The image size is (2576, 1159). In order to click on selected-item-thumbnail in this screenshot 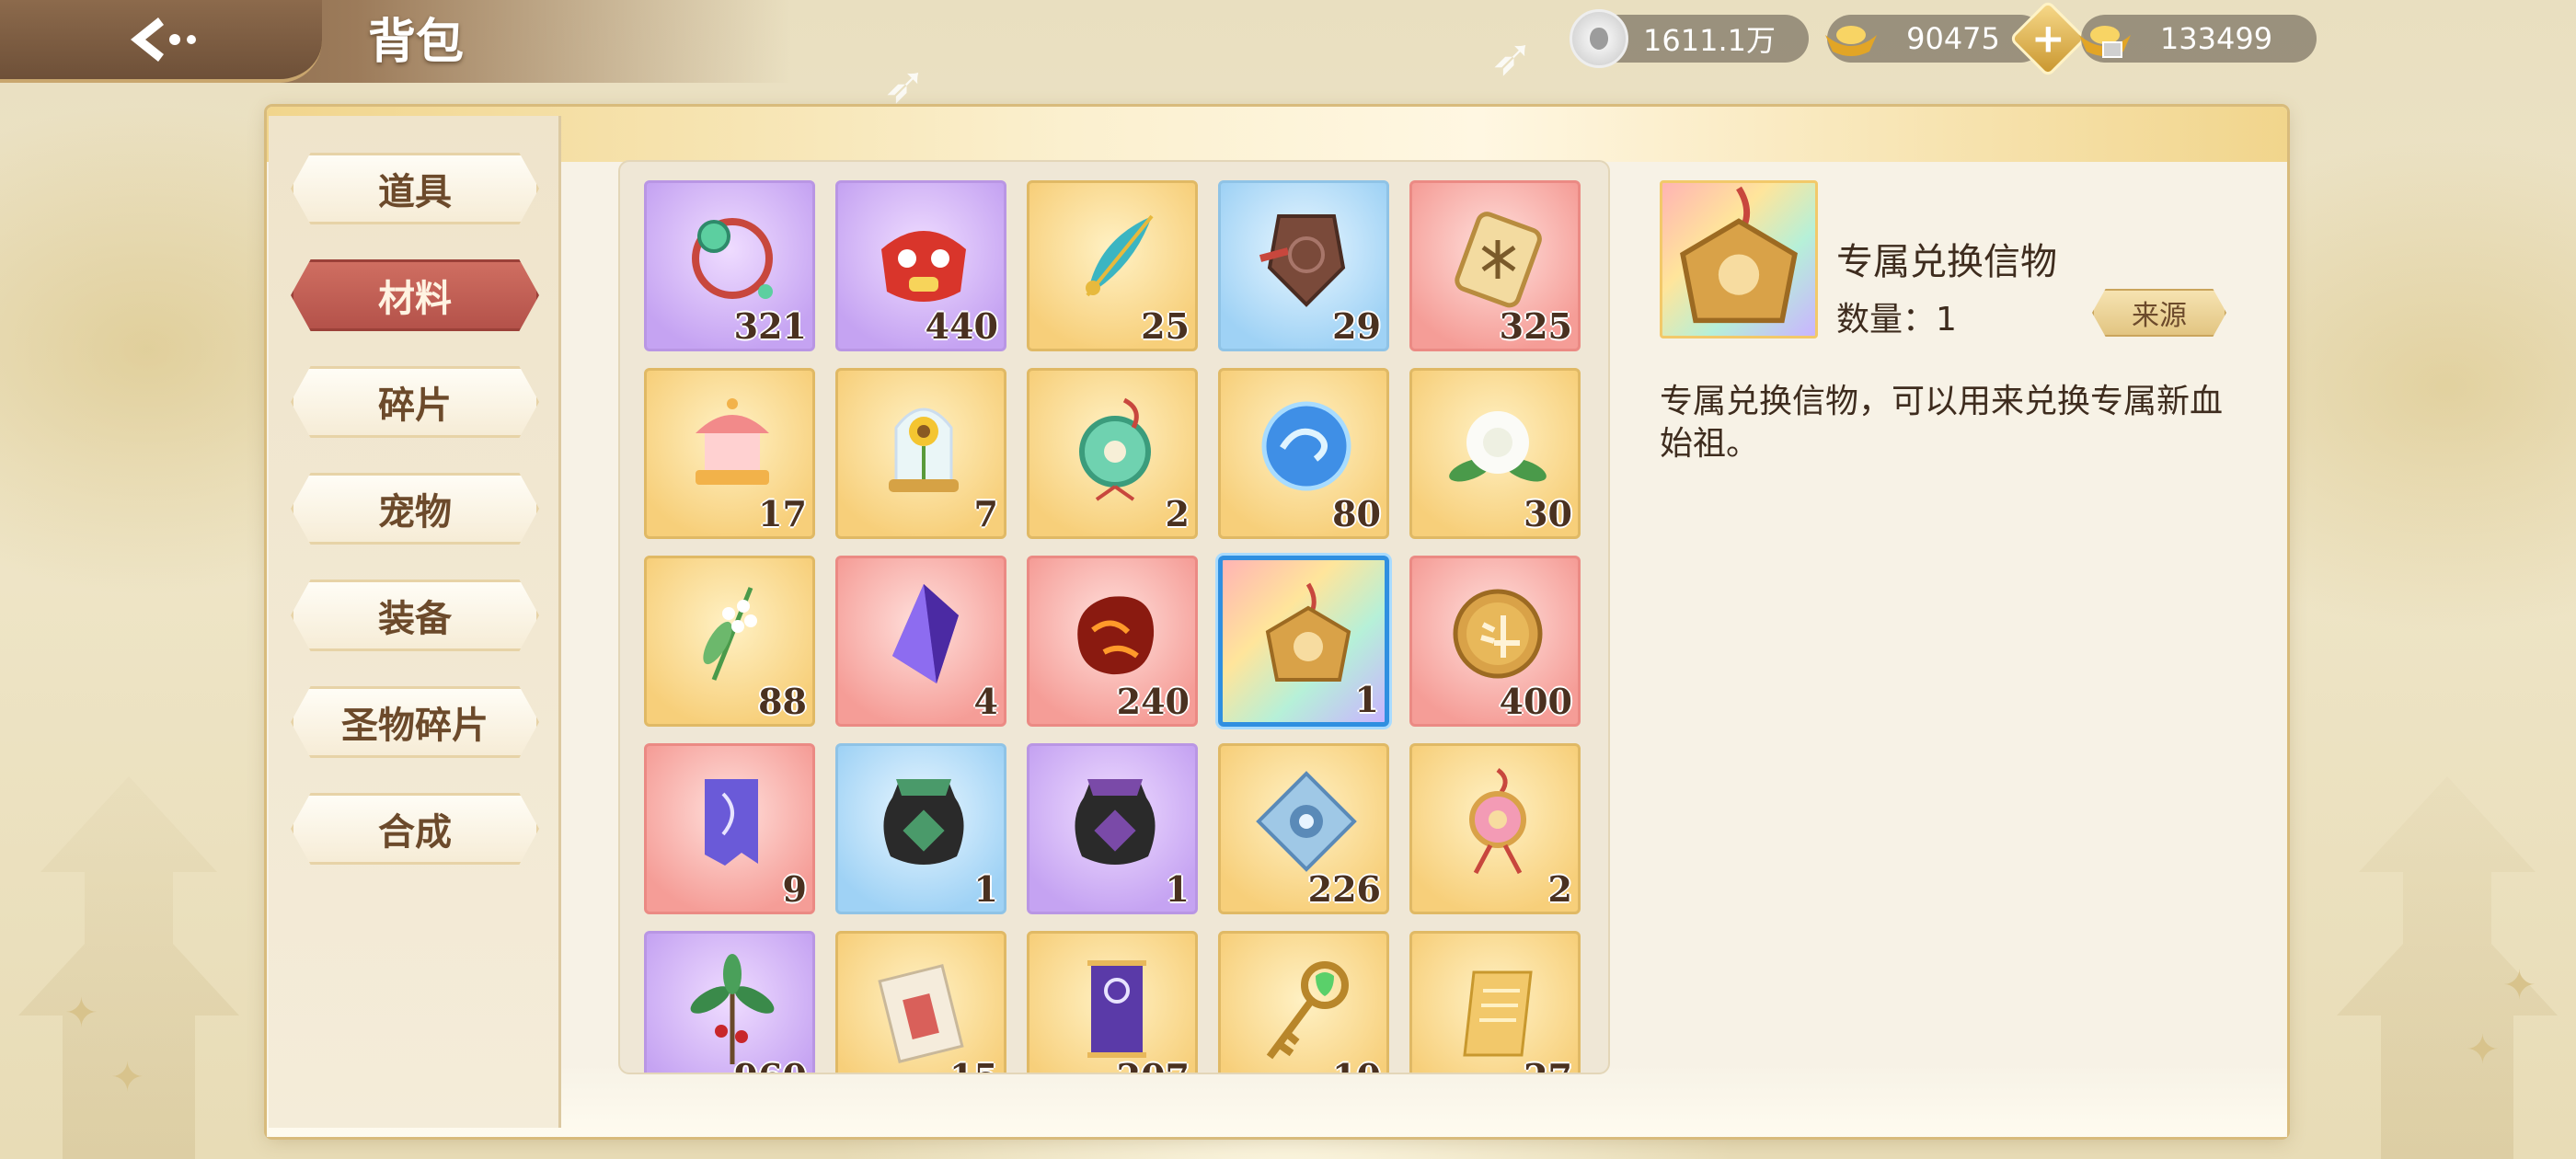, I will do `click(1739, 259)`.